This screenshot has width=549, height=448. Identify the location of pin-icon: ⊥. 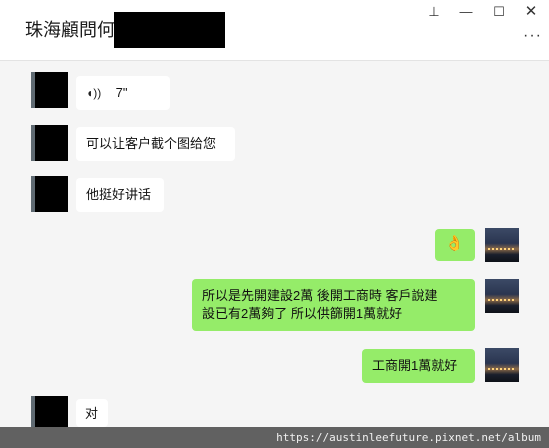
(434, 12).